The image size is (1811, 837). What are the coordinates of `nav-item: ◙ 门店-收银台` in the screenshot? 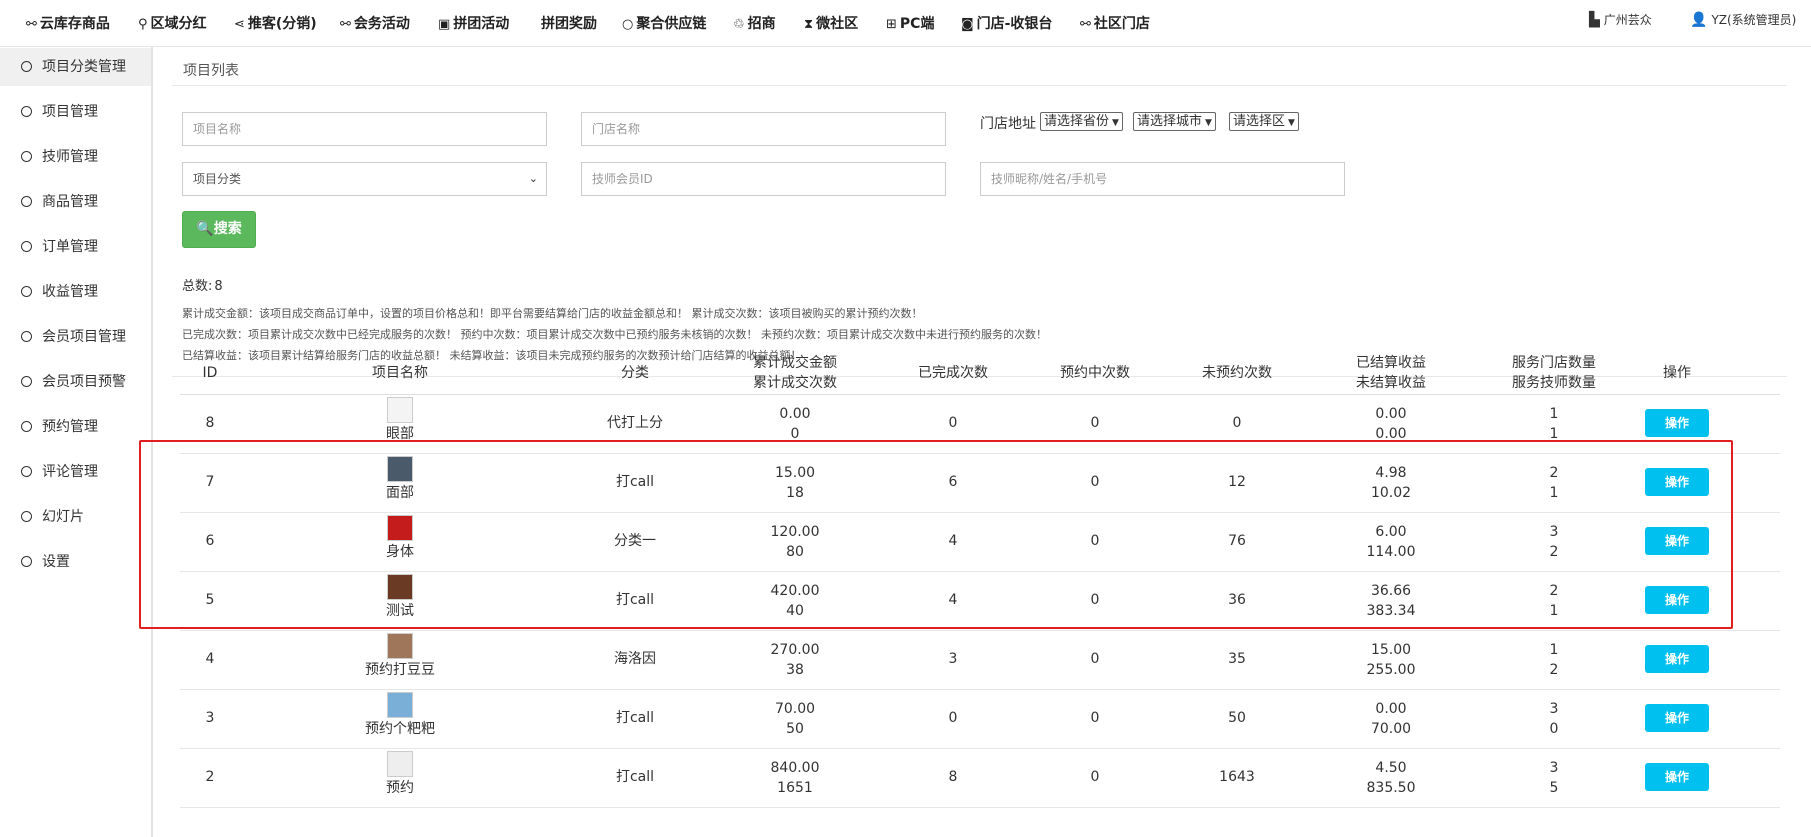 It's located at (1006, 23).